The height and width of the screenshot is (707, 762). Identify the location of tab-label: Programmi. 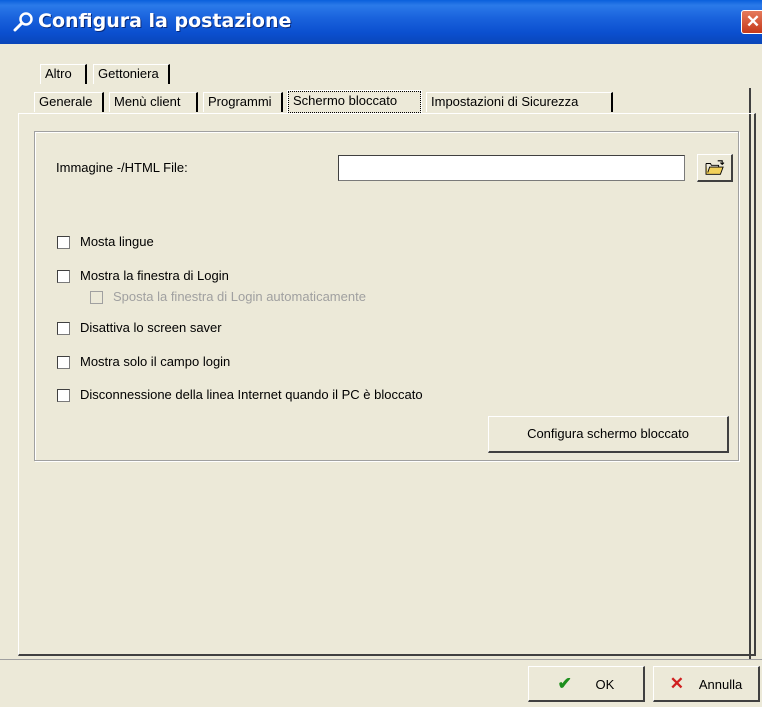
(240, 101).